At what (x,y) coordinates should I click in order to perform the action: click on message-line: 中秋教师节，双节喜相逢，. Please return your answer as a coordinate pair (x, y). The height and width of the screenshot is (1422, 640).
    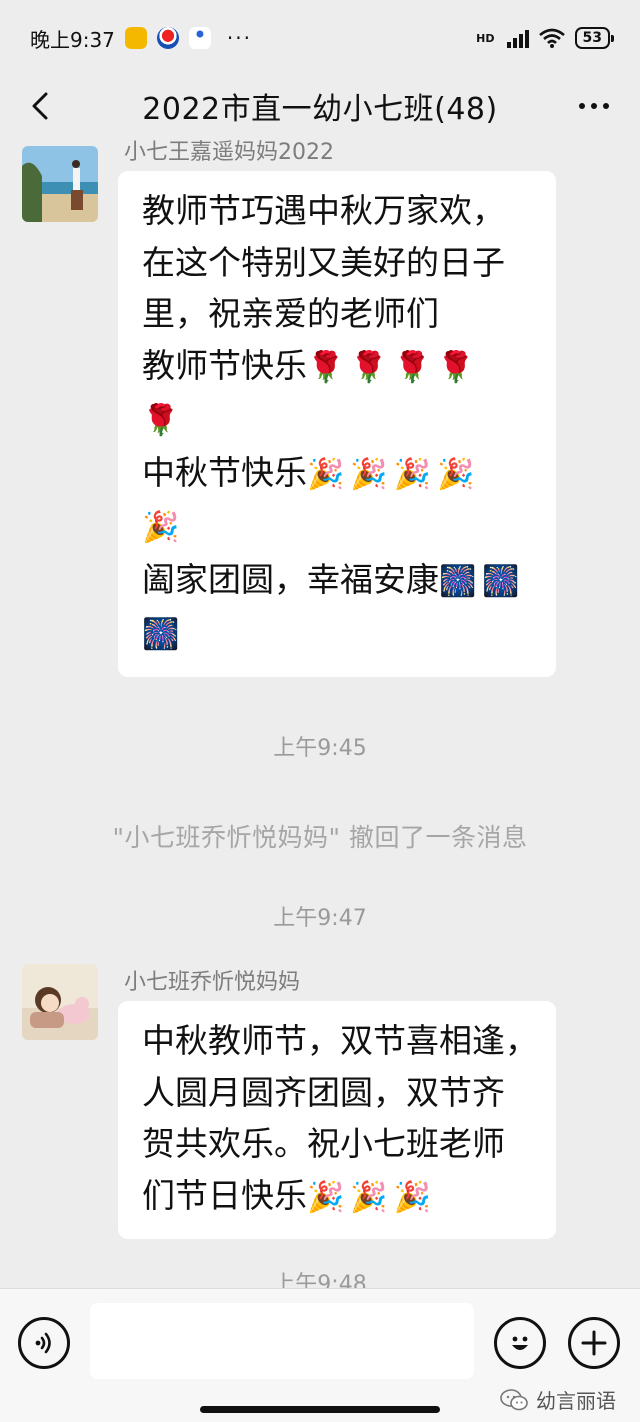
    Looking at the image, I should click on (340, 1041).